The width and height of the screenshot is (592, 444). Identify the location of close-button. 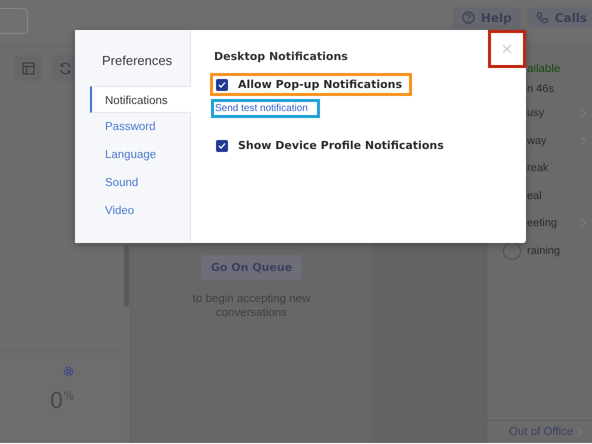
(507, 49).